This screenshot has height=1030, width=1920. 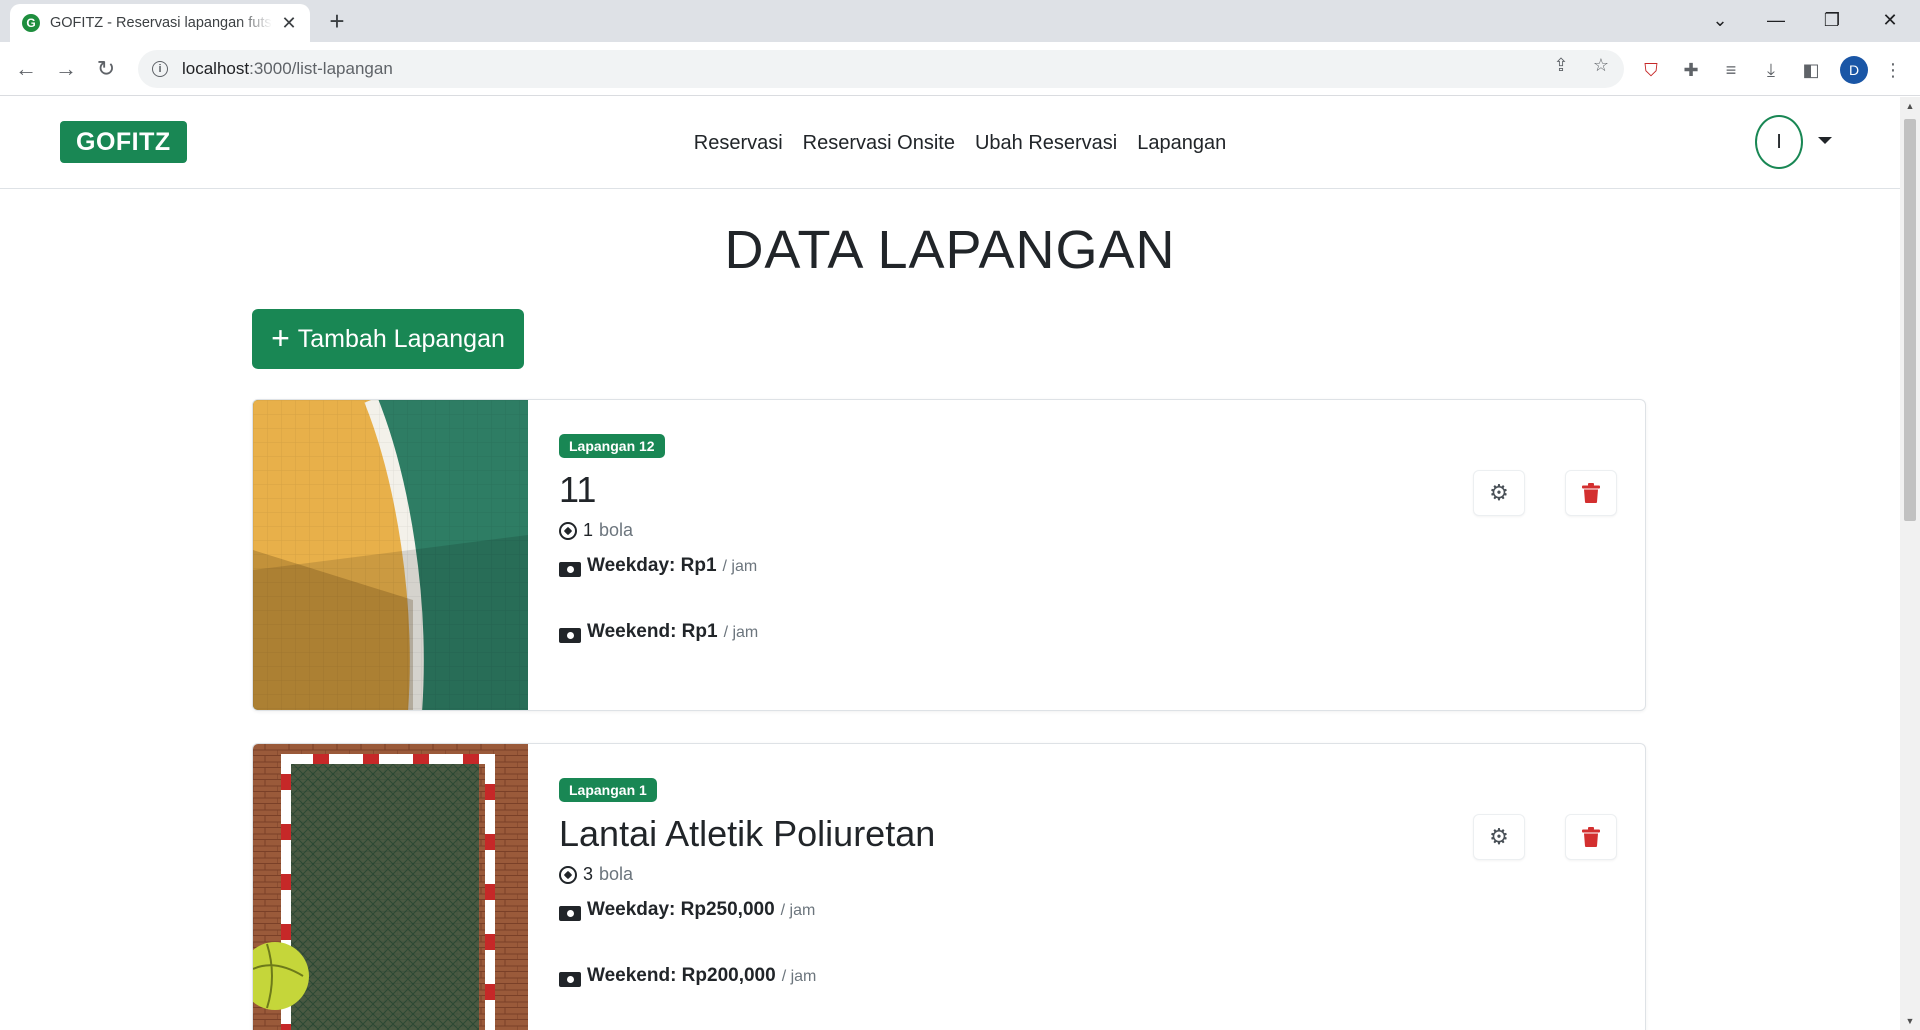 I want to click on user-avatar: I, so click(x=1779, y=142).